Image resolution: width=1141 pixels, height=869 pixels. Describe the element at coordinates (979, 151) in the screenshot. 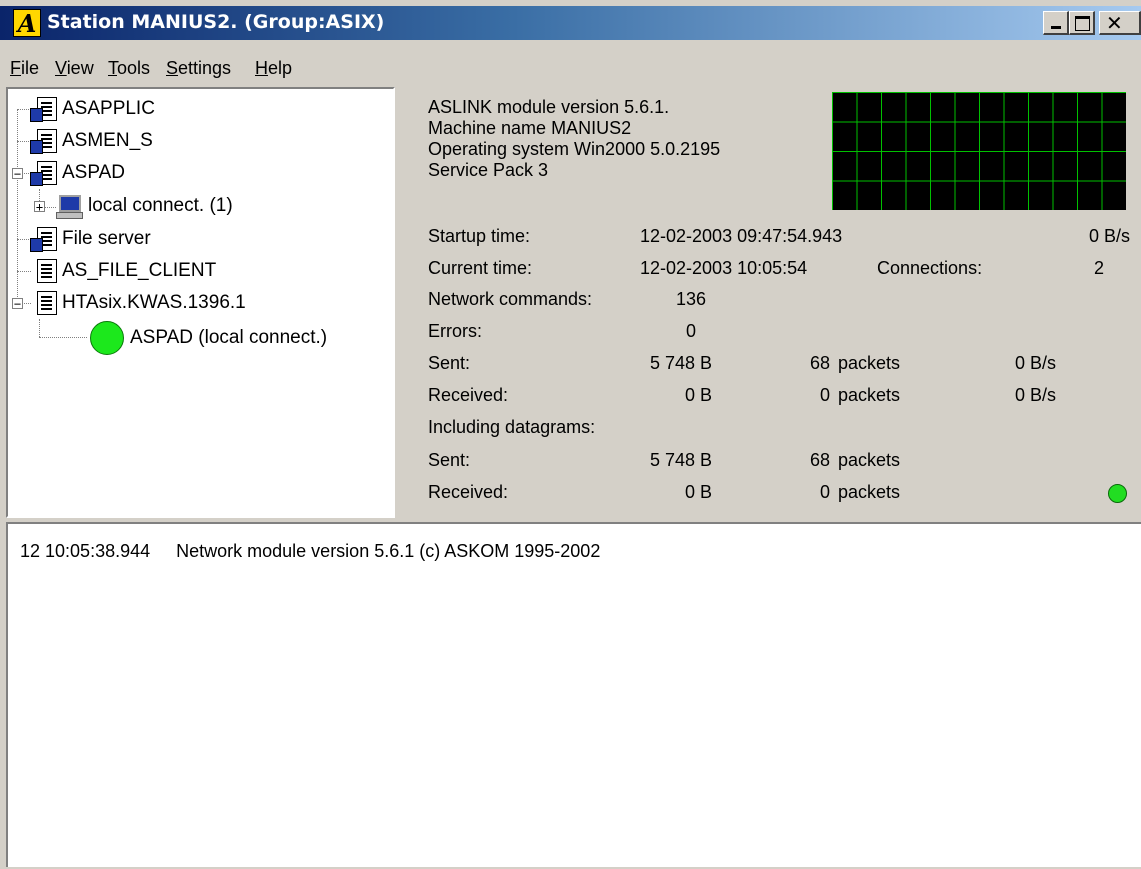

I see `traffic-graph` at that location.